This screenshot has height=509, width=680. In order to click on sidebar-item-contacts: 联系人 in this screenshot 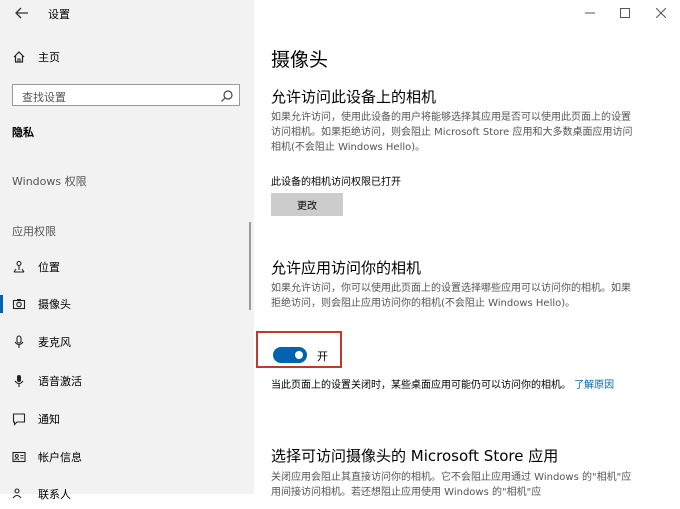, I will do `click(127, 494)`.